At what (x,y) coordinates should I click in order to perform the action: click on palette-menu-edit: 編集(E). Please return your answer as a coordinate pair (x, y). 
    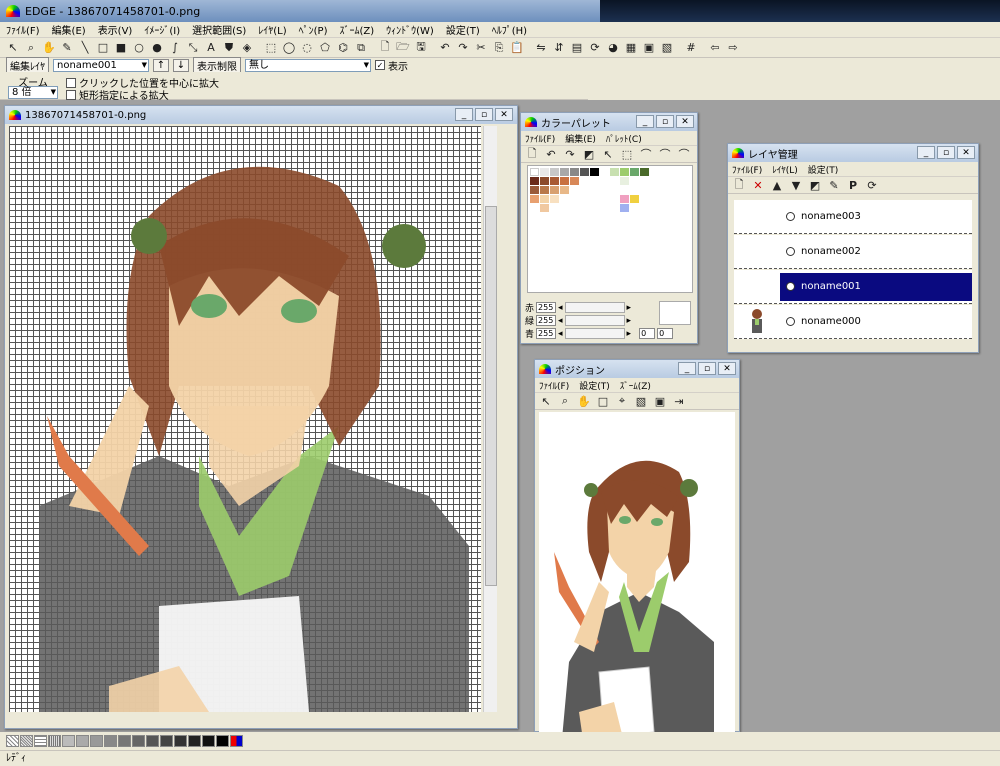
    Looking at the image, I should click on (580, 138).